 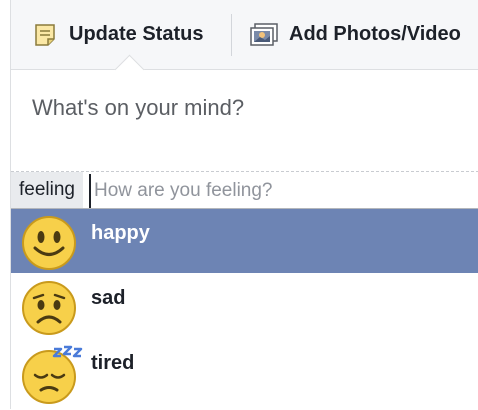 I want to click on happy-face-icon, so click(x=49, y=245).